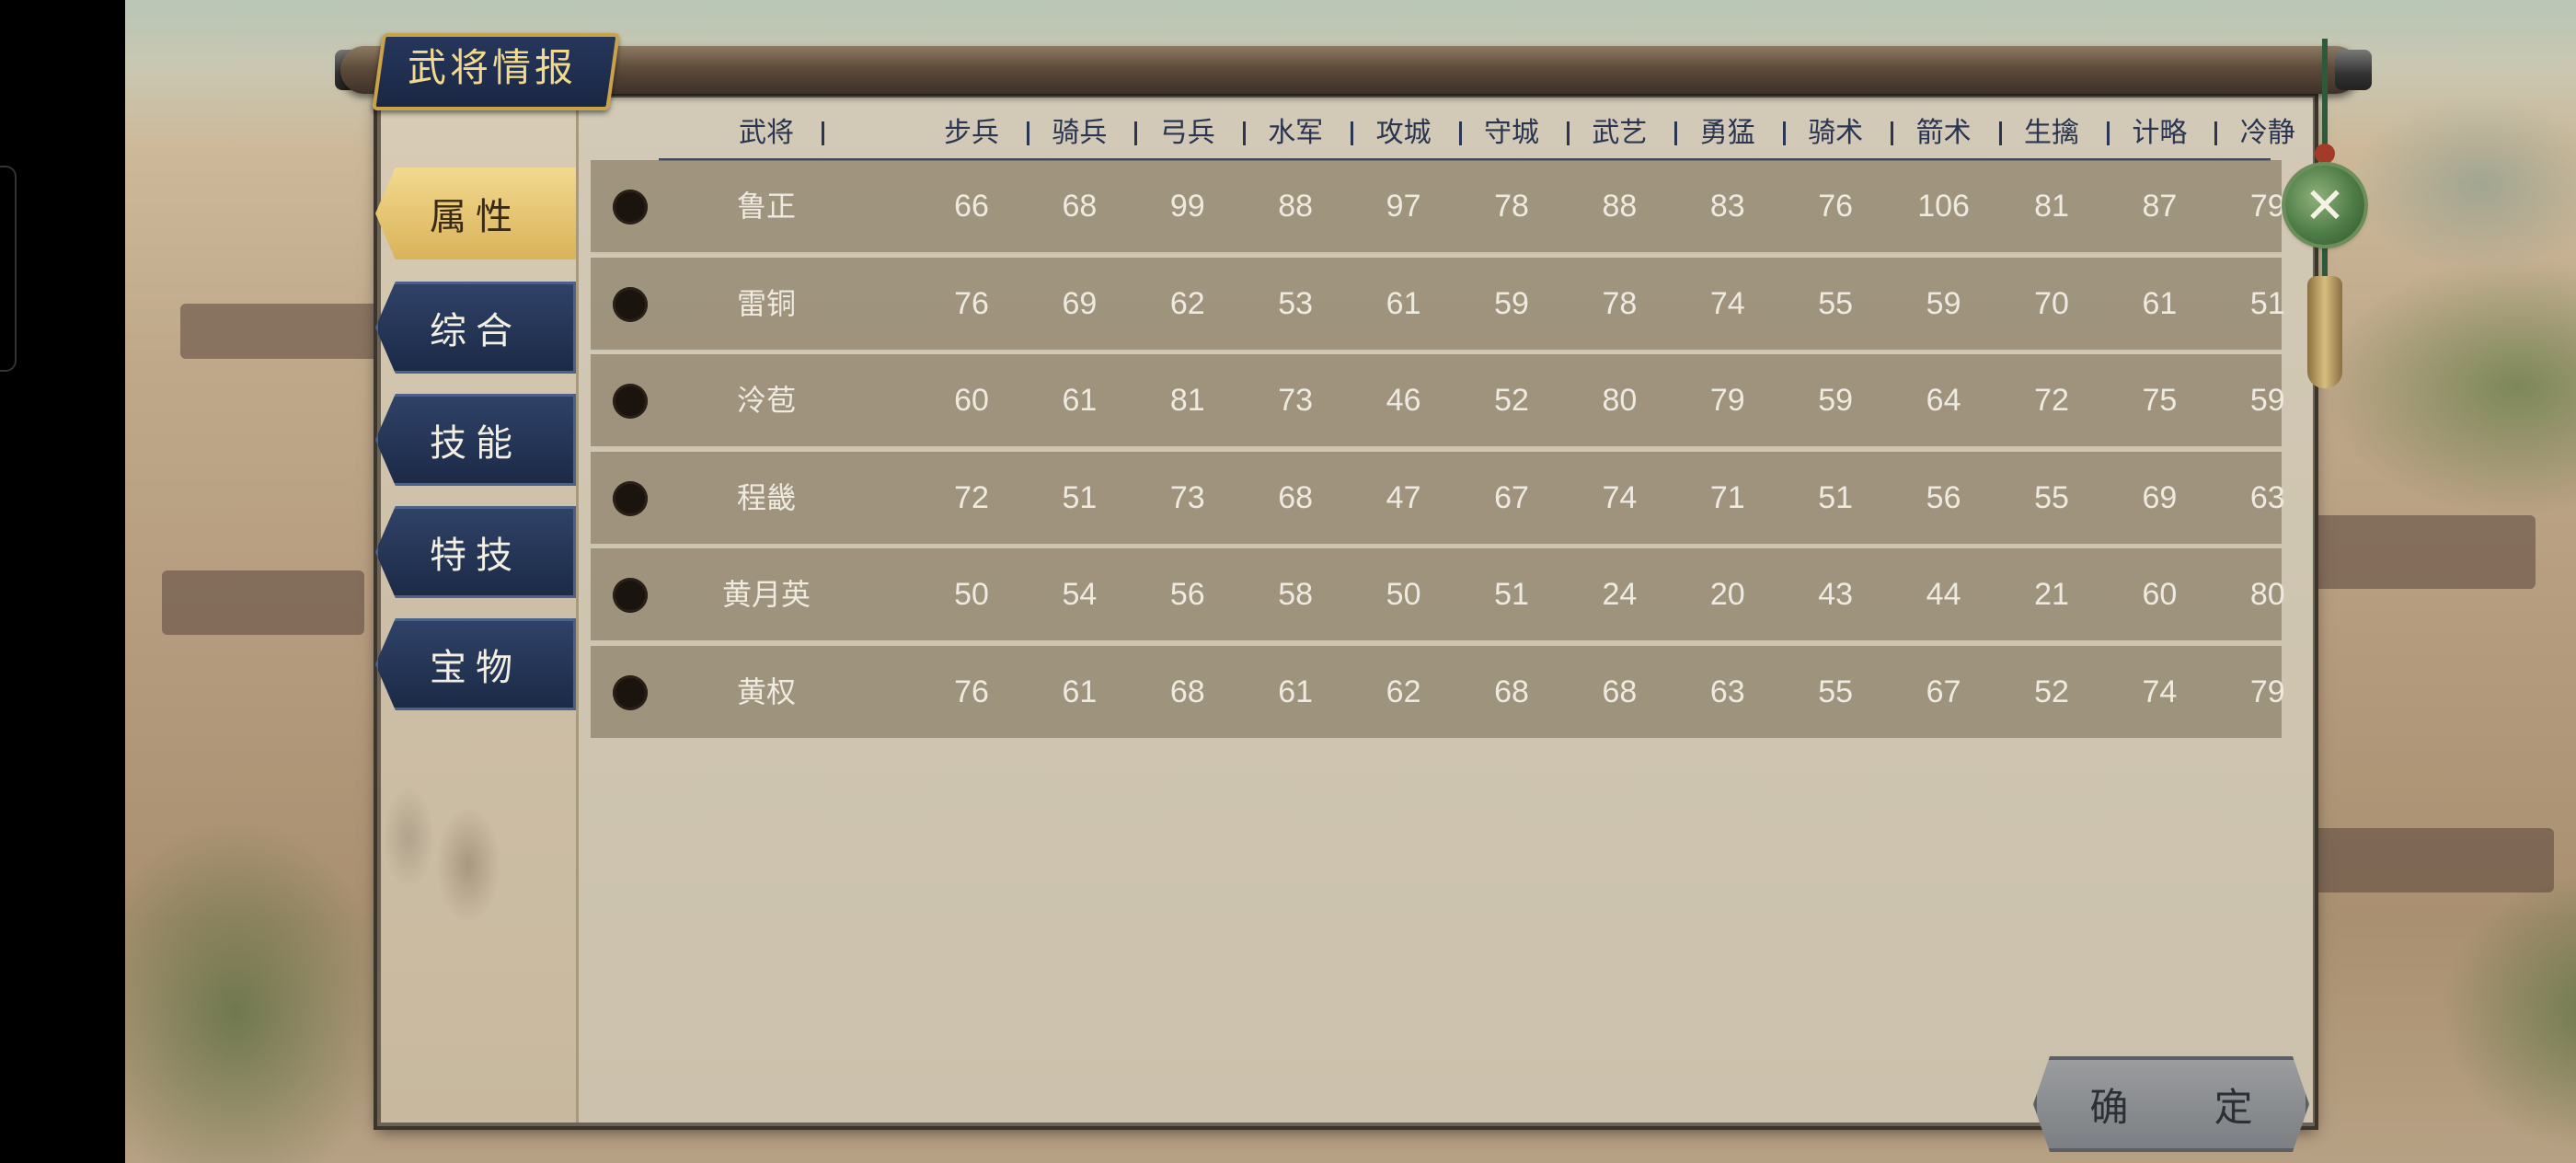 The image size is (2576, 1163). Describe the element at coordinates (1403, 400) in the screenshot. I see `stat-value: 46` at that location.